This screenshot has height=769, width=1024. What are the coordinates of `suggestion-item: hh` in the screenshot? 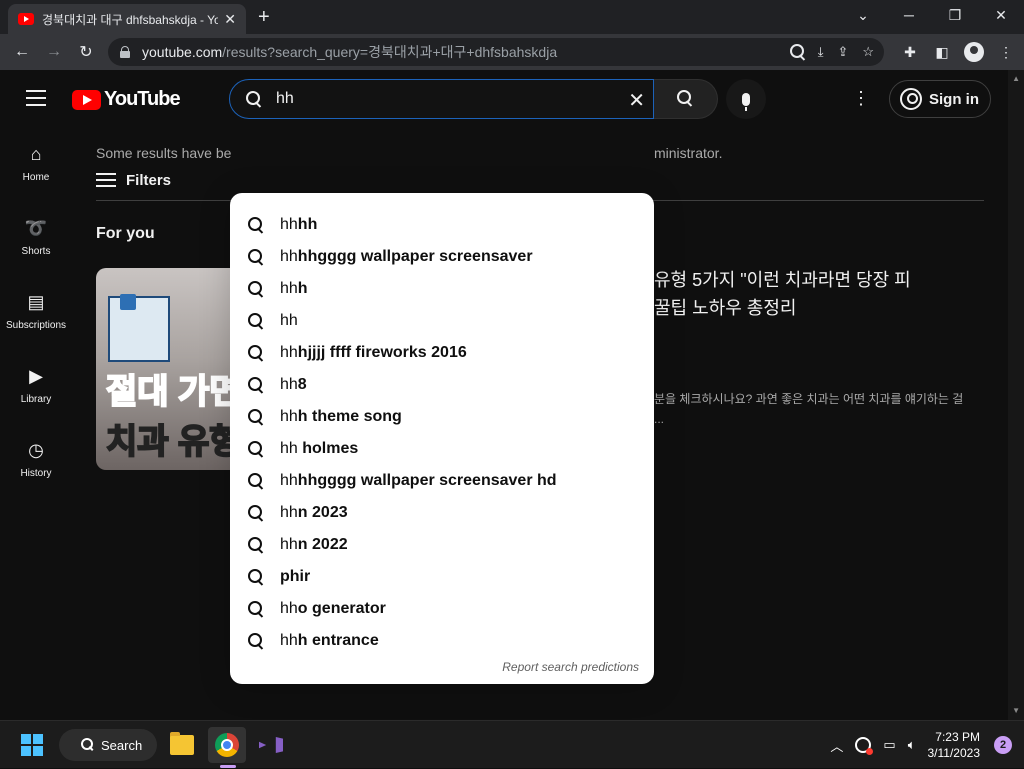 It's located at (442, 321).